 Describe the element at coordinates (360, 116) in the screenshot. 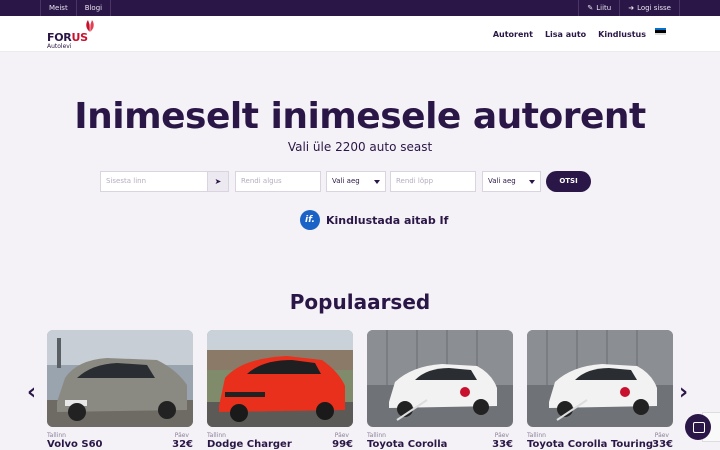

I see `hero-title: Inimeselt inimesele autorent` at that location.